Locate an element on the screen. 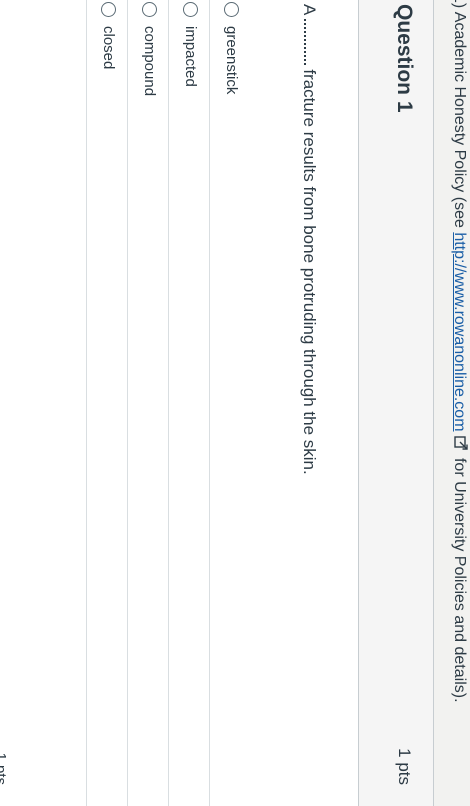  answer-option-greenstick: greenstick is located at coordinates (230, 403).